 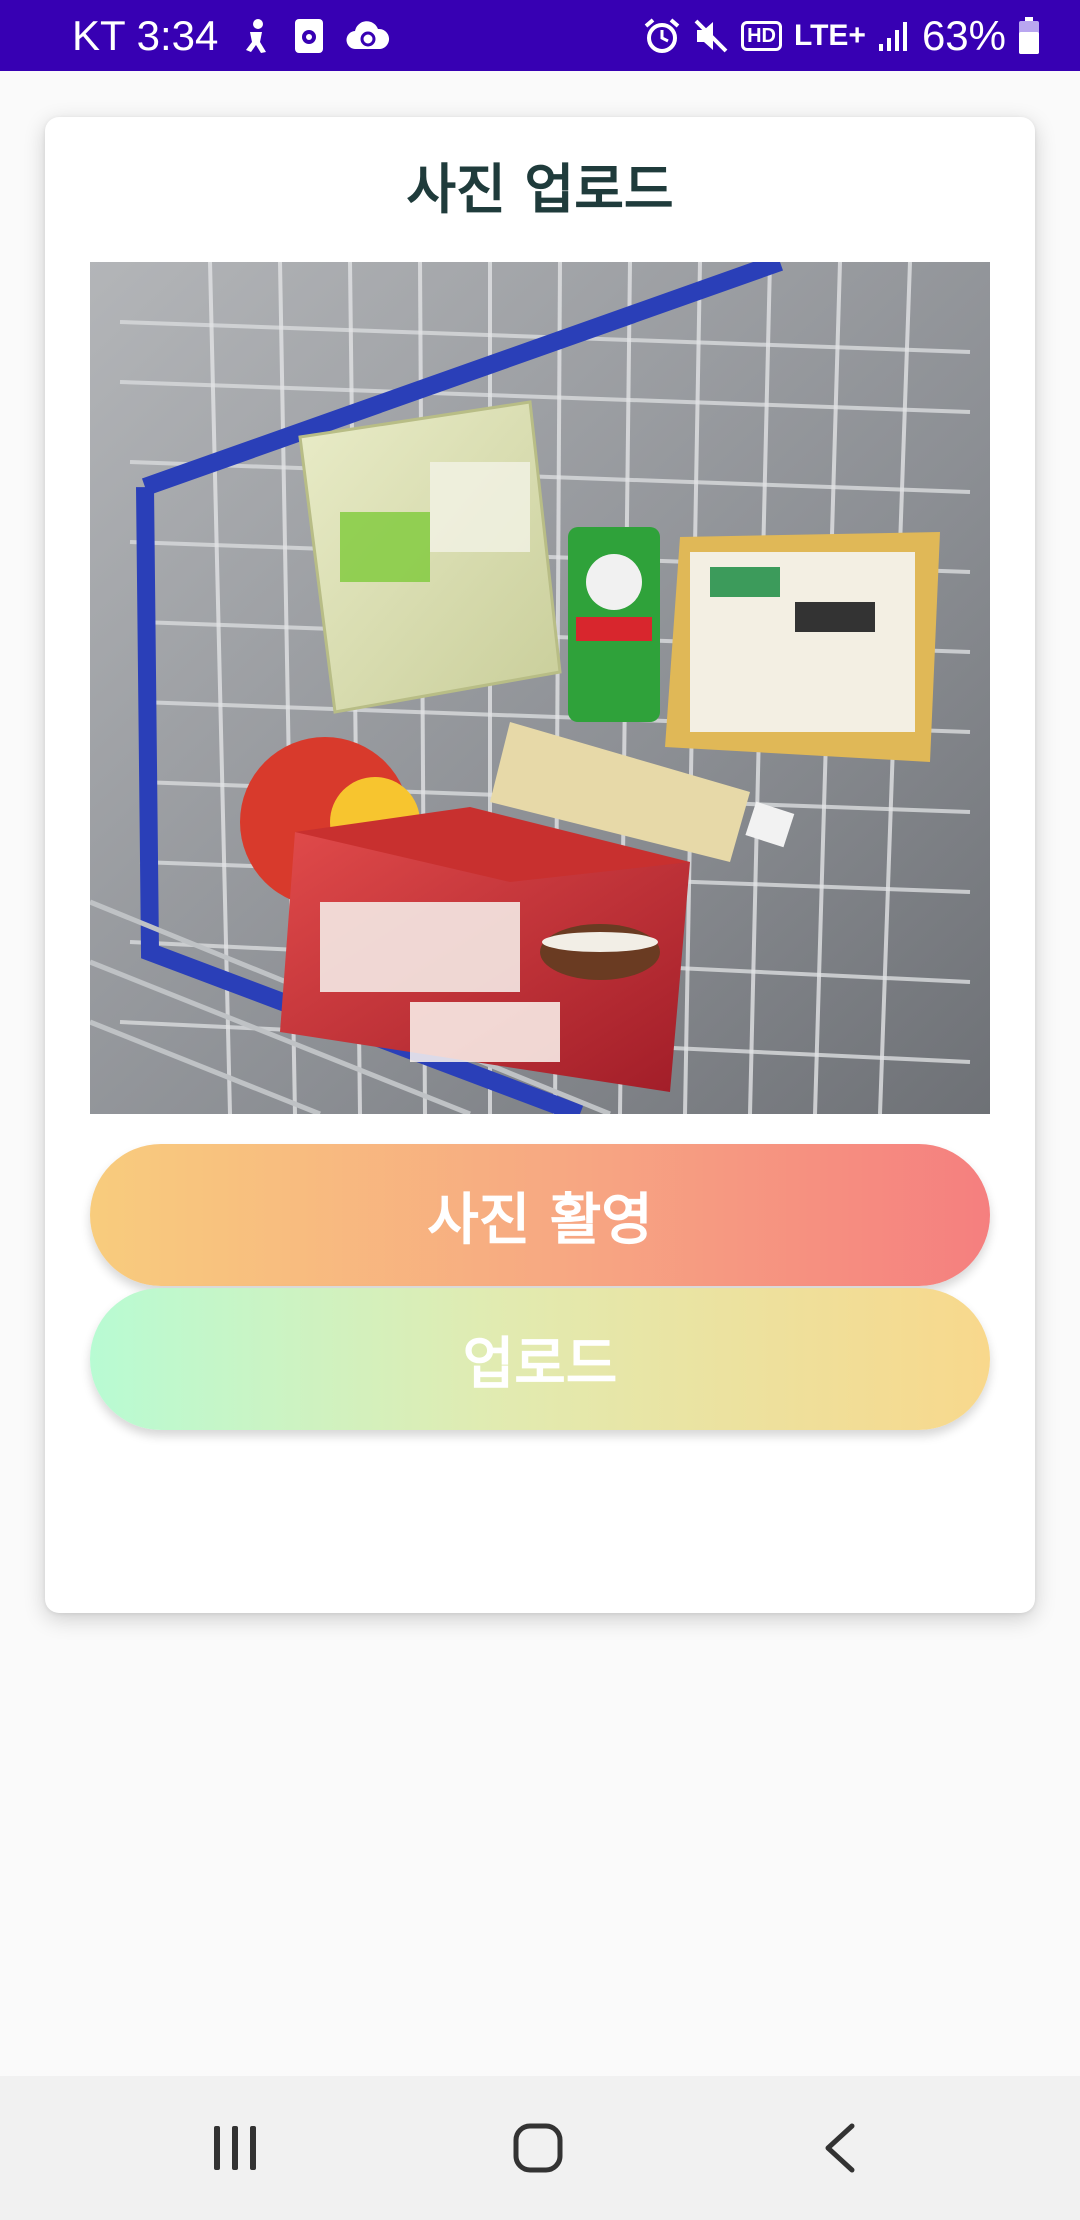 What do you see at coordinates (662, 36) in the screenshot?
I see `alarm-icon` at bounding box center [662, 36].